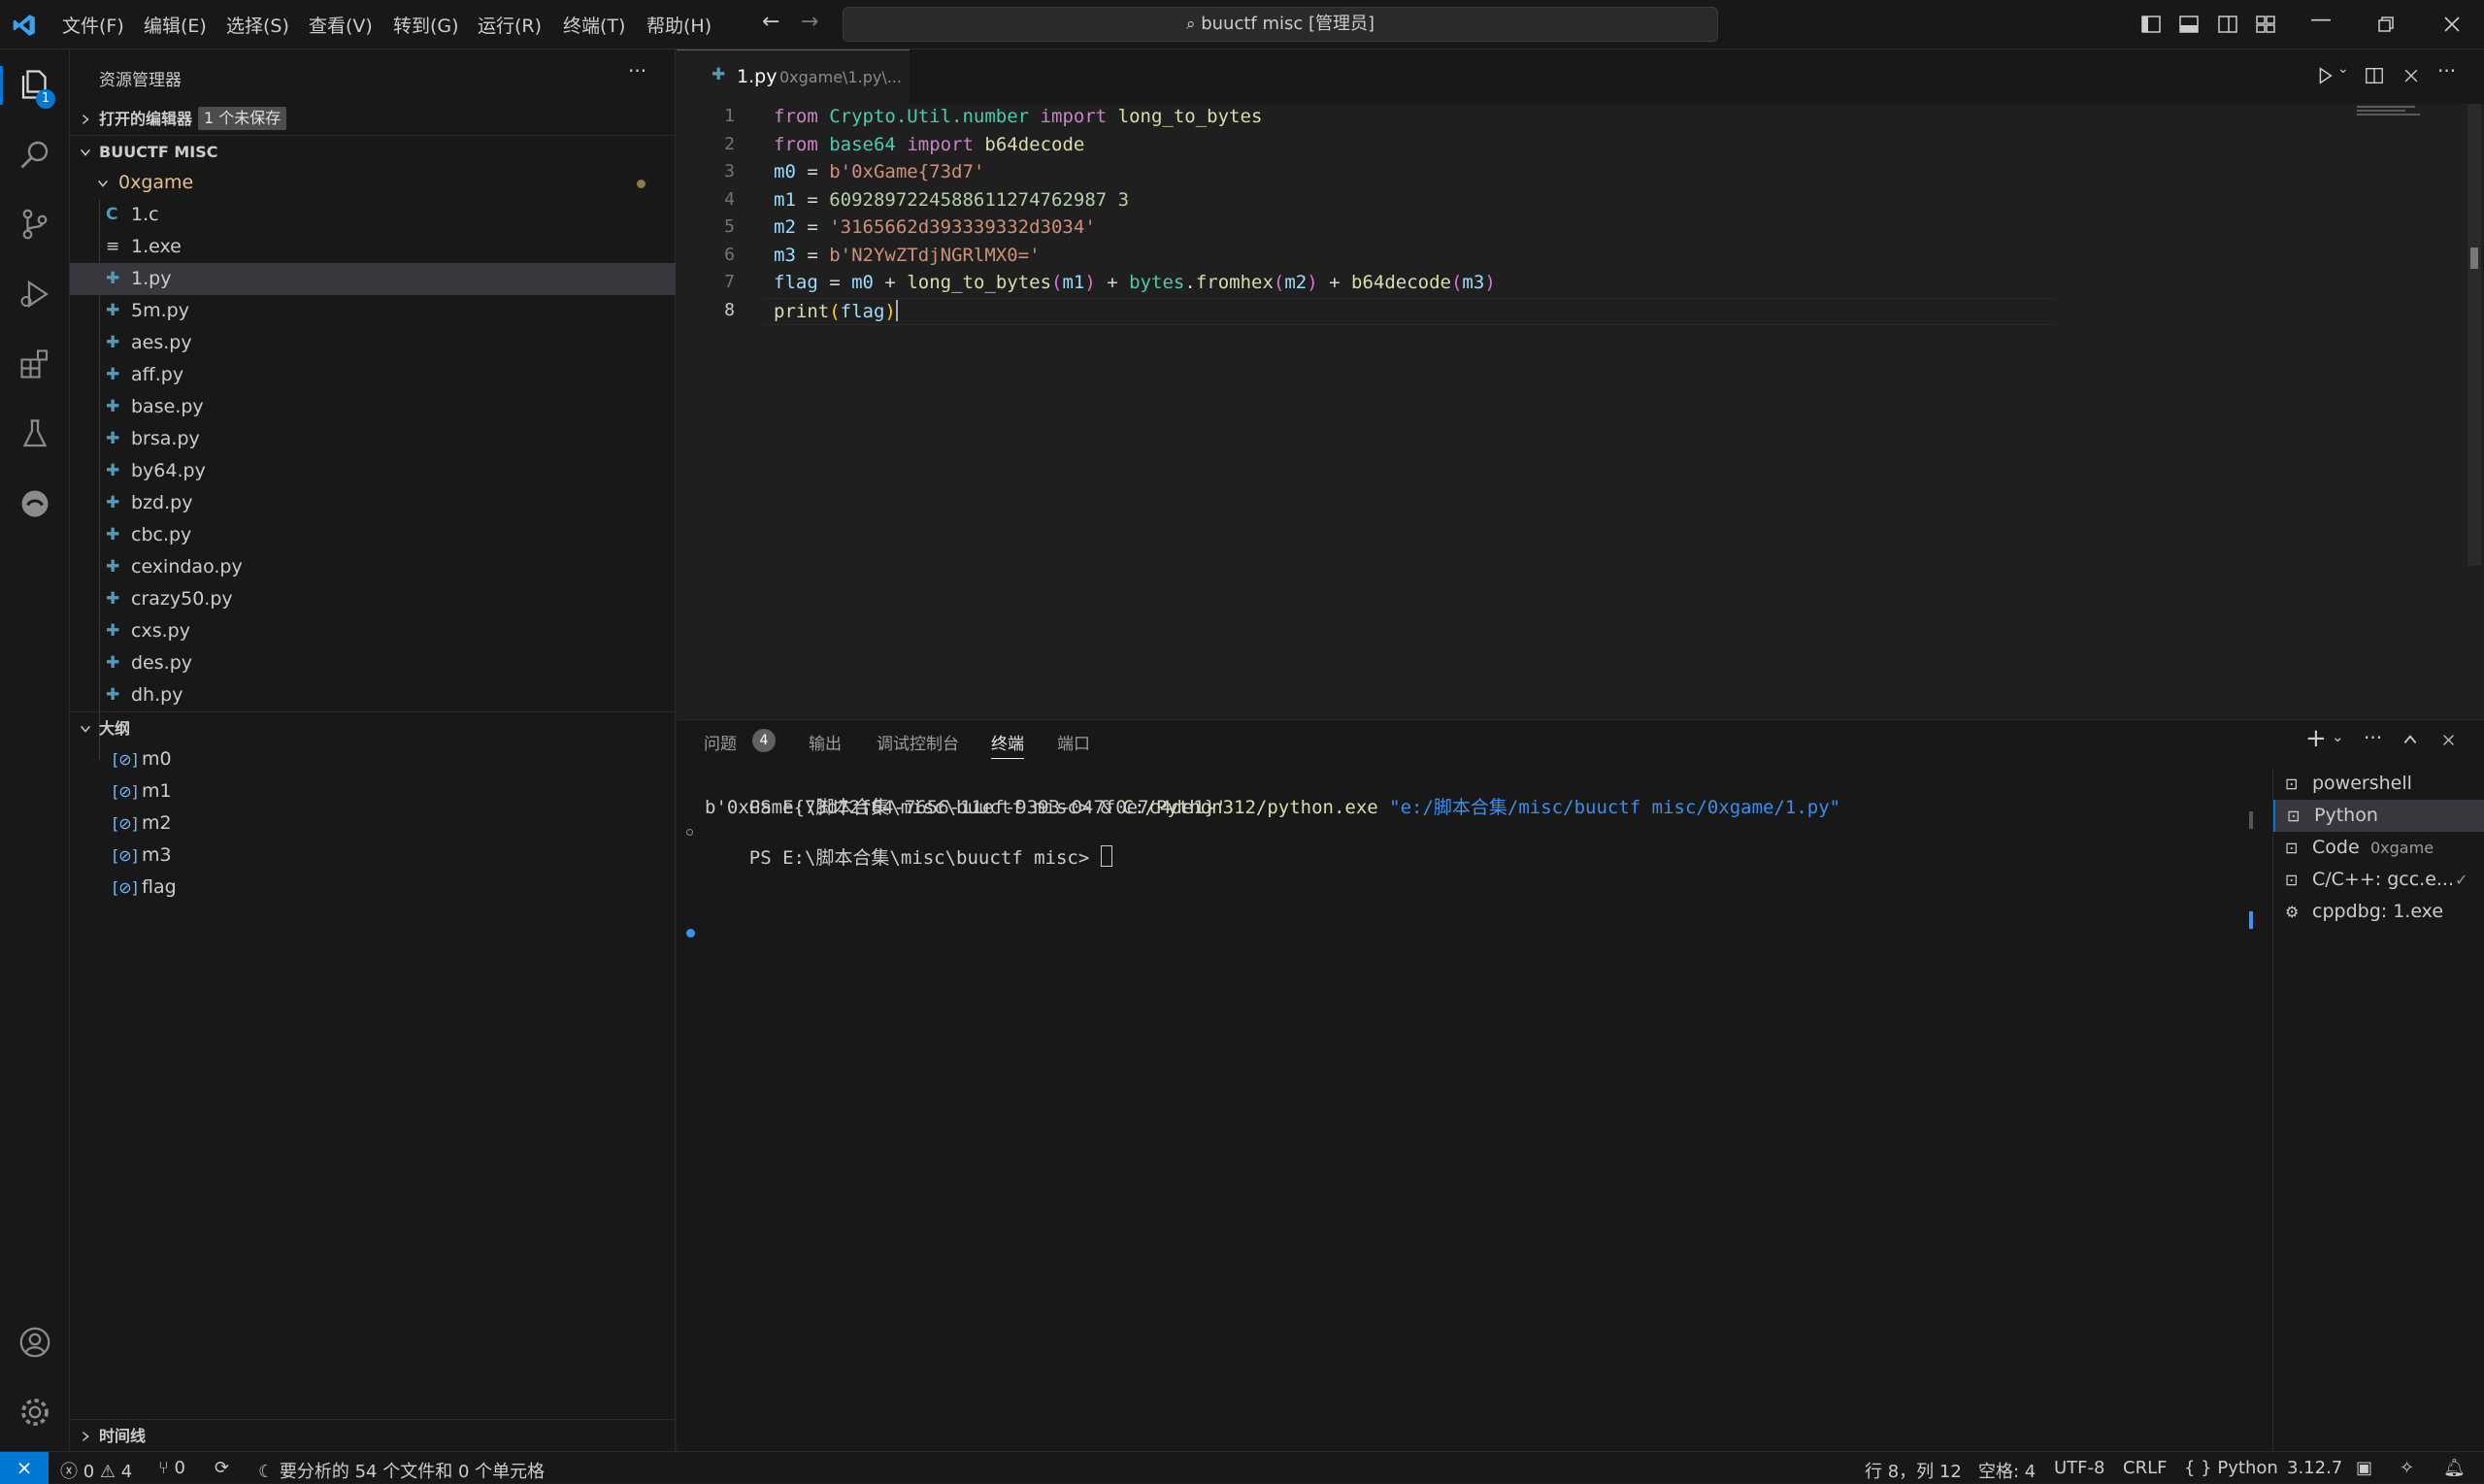 This screenshot has height=1484, width=2484. I want to click on search-icon, so click(34, 154).